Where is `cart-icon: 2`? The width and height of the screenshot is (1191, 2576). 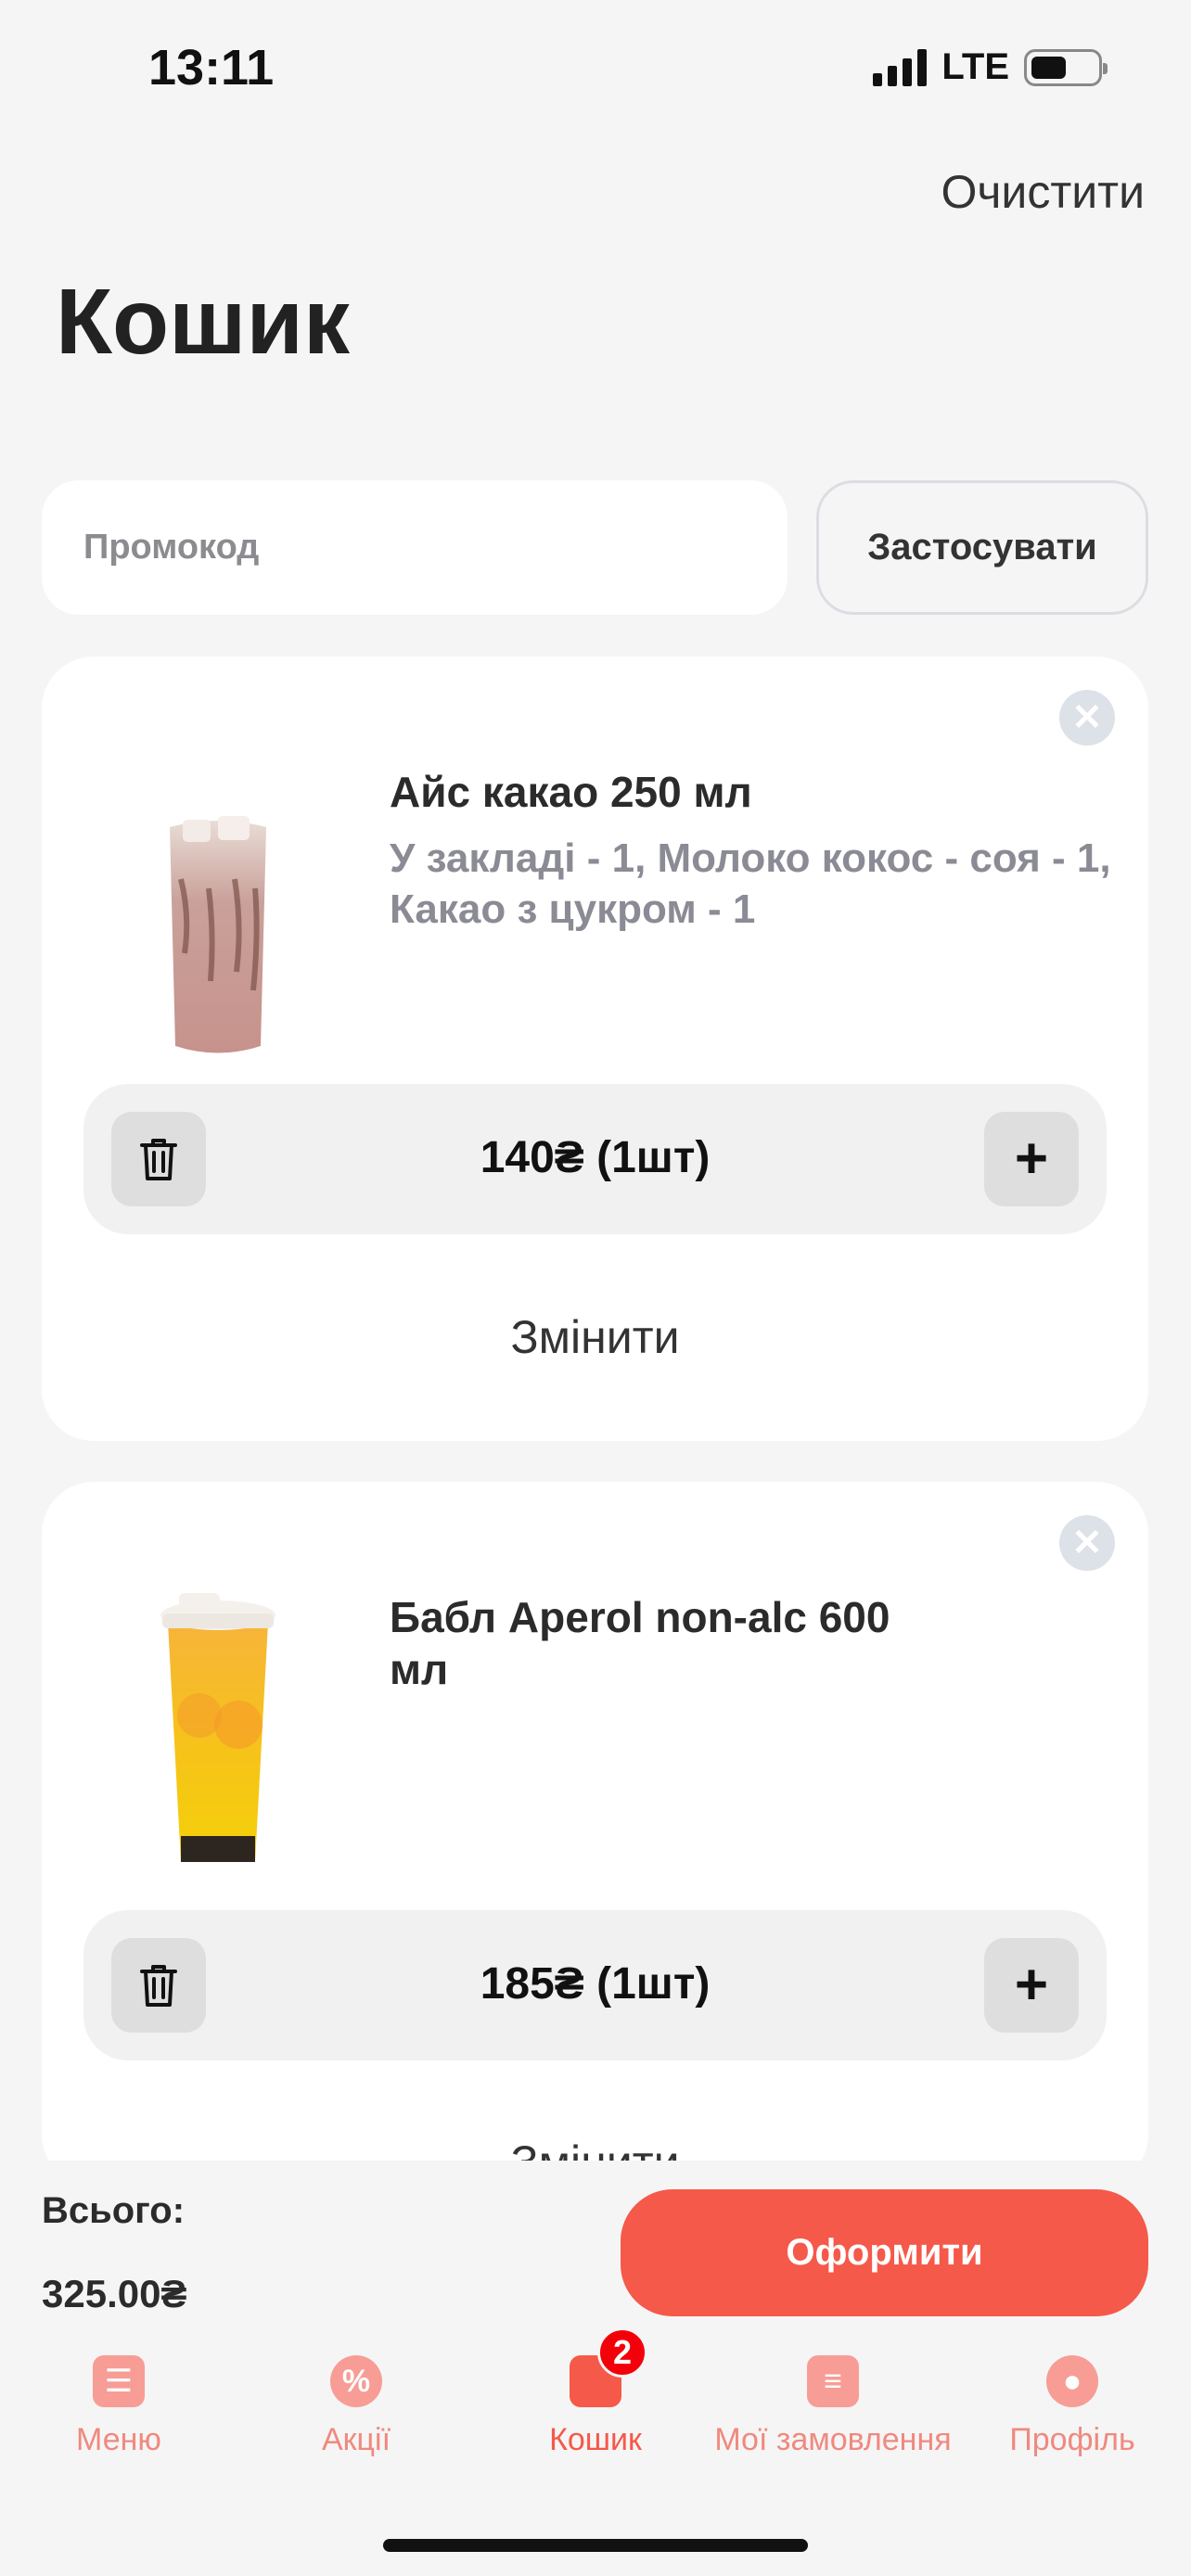 cart-icon: 2 is located at coordinates (608, 2367).